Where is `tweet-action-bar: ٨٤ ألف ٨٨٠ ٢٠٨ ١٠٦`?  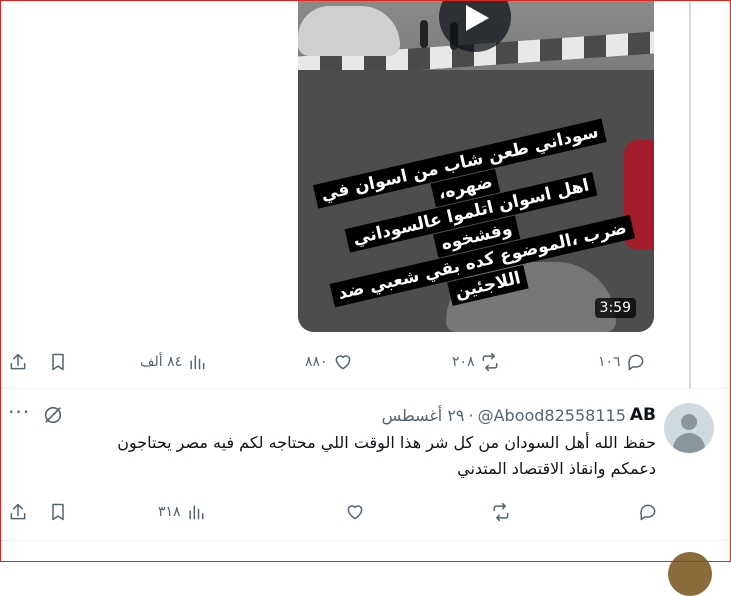
tweet-action-bar: ٨٤ ألف ٨٨٠ ٢٠٨ ١٠٦ is located at coordinates (345, 362).